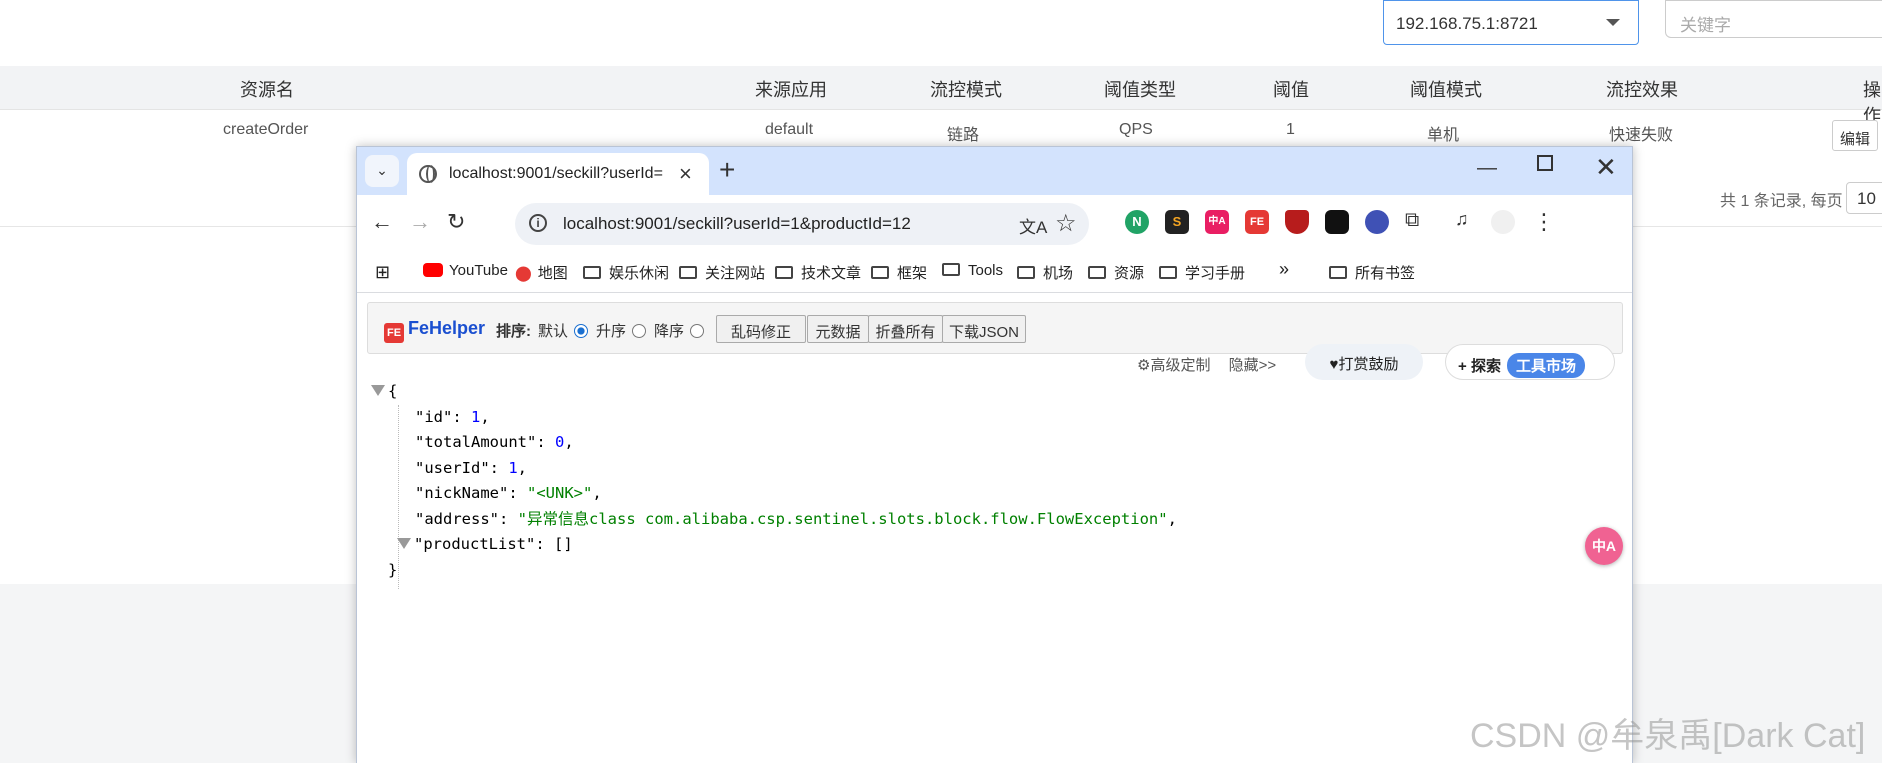 This screenshot has height=763, width=1882. What do you see at coordinates (1412, 220) in the screenshot?
I see `extensions-puzzle-icon: ⧉` at bounding box center [1412, 220].